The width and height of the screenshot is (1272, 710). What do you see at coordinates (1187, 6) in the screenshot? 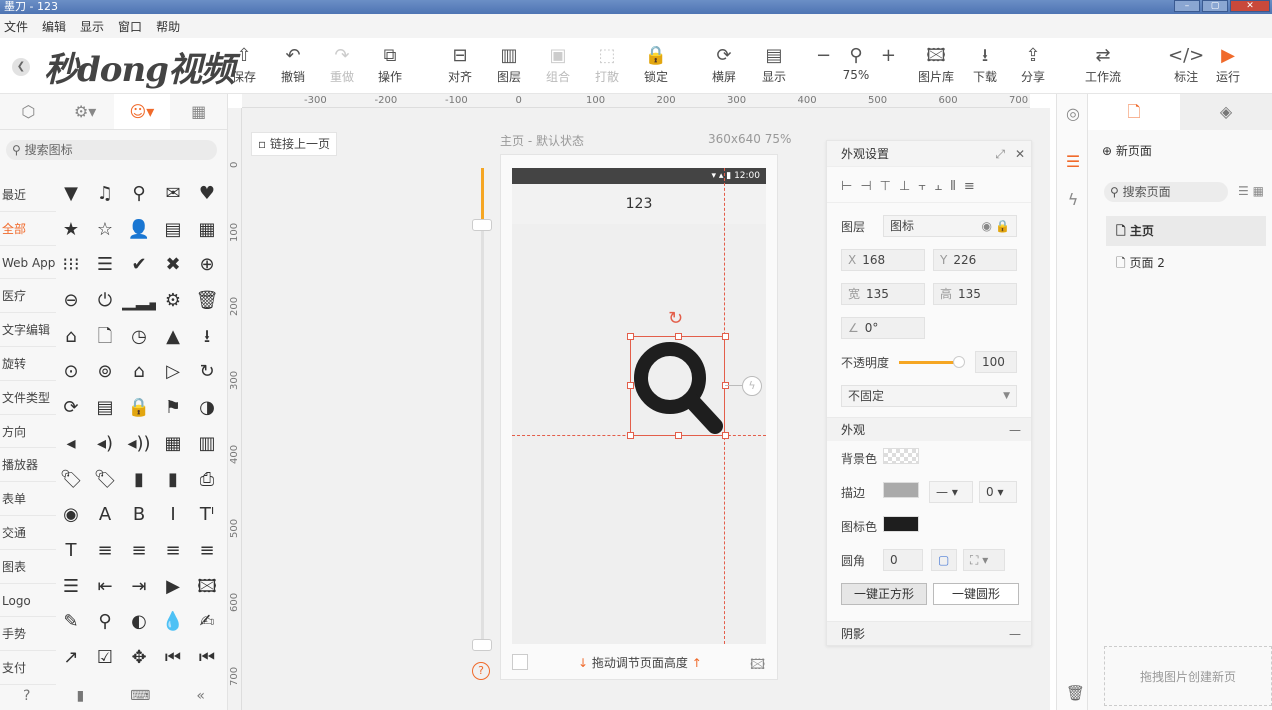
I see `minimize-button: –` at bounding box center [1187, 6].